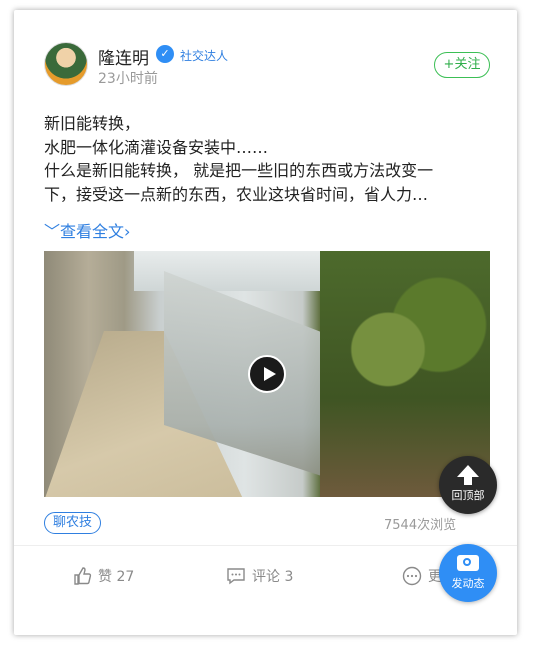 The image size is (535, 649). I want to click on post-new-button: 发动态, so click(468, 573).